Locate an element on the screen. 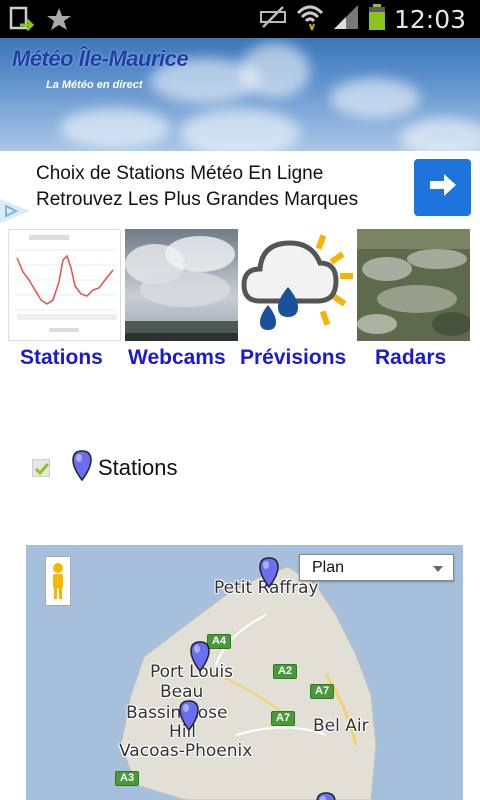 This screenshot has width=480, height=800. map-label-vacoas-phoenix: Vacoas-Phoenix is located at coordinates (186, 751).